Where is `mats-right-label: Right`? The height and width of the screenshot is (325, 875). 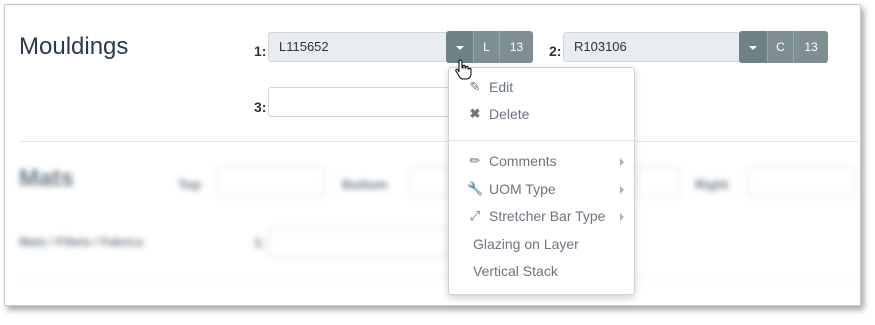
mats-right-label: Right is located at coordinates (712, 184).